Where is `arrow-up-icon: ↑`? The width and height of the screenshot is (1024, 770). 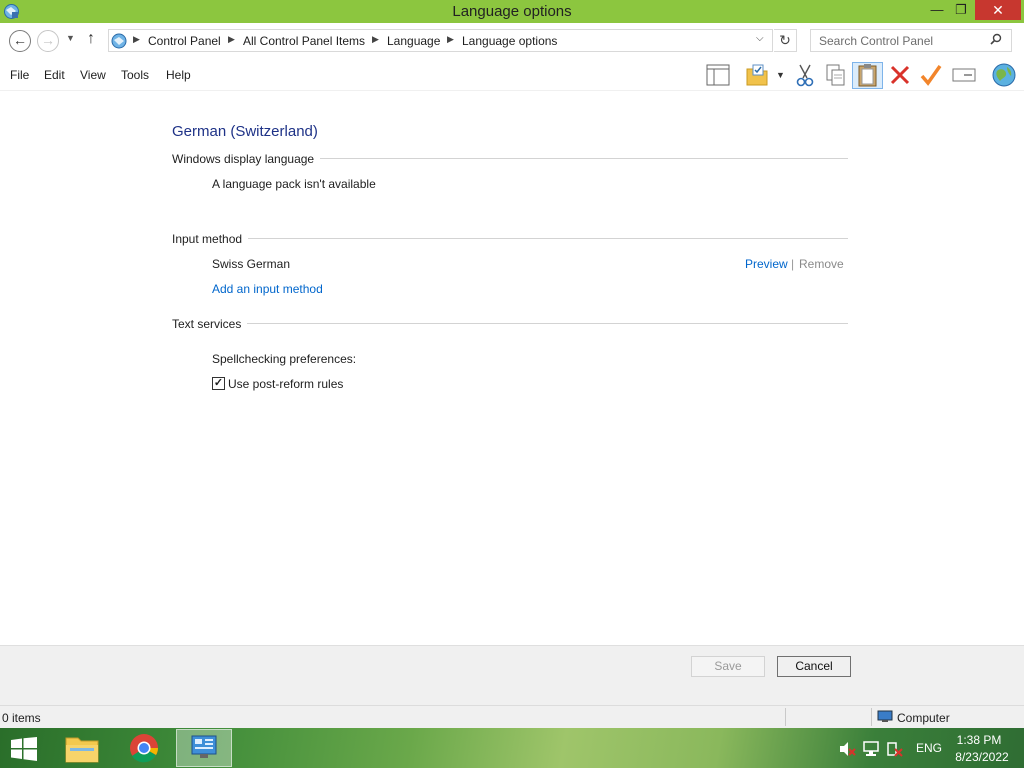
arrow-up-icon: ↑ is located at coordinates (91, 38).